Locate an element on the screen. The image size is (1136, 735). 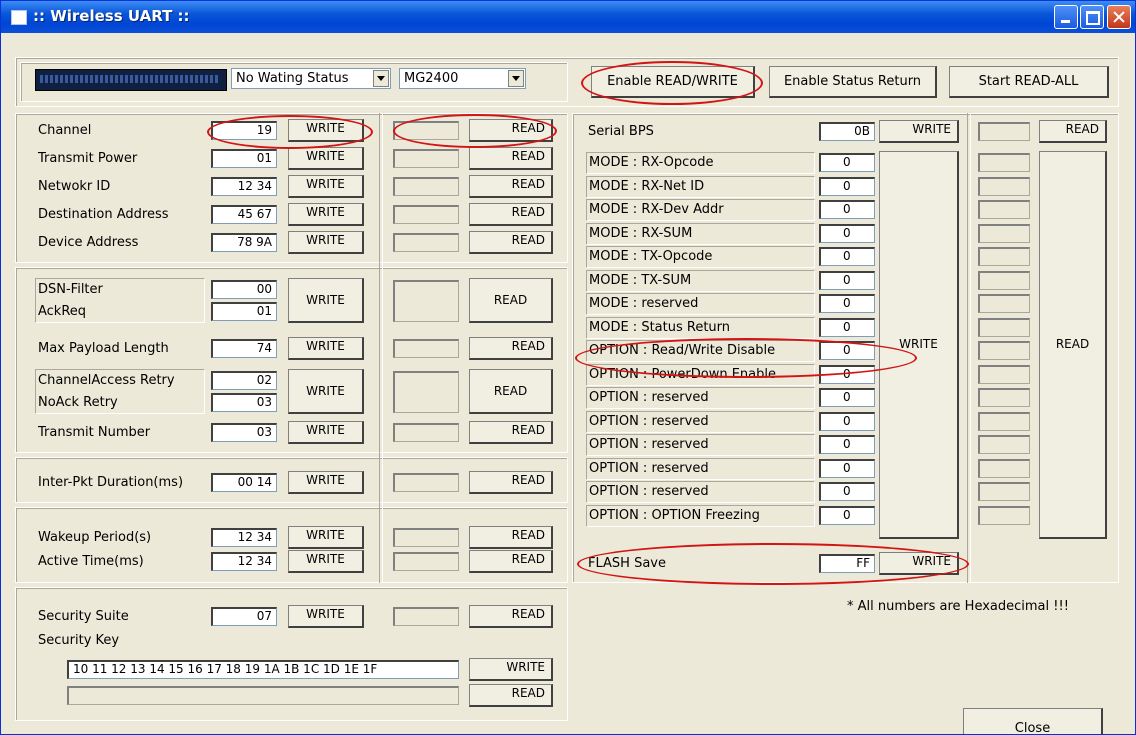
wakeup-input: 12 34 is located at coordinates (244, 537).